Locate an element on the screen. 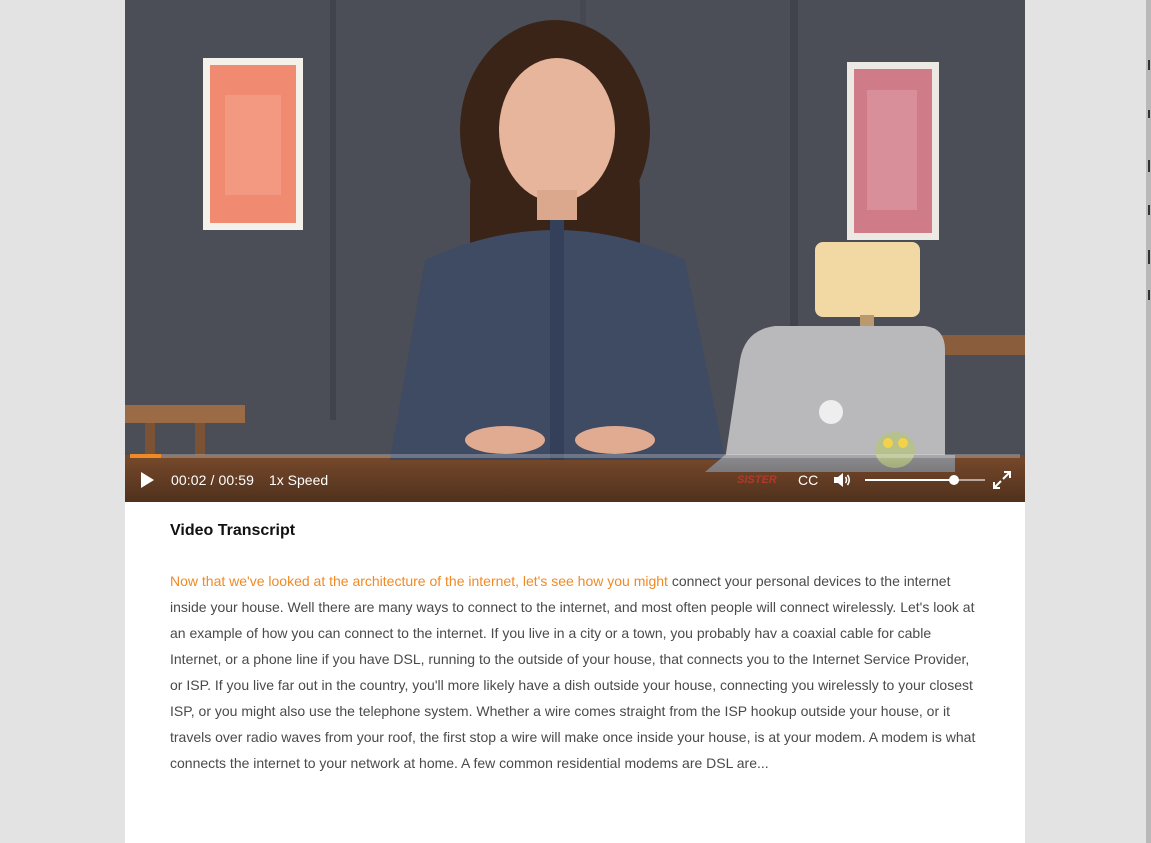 The width and height of the screenshot is (1151, 843). progress-bar is located at coordinates (575, 456).